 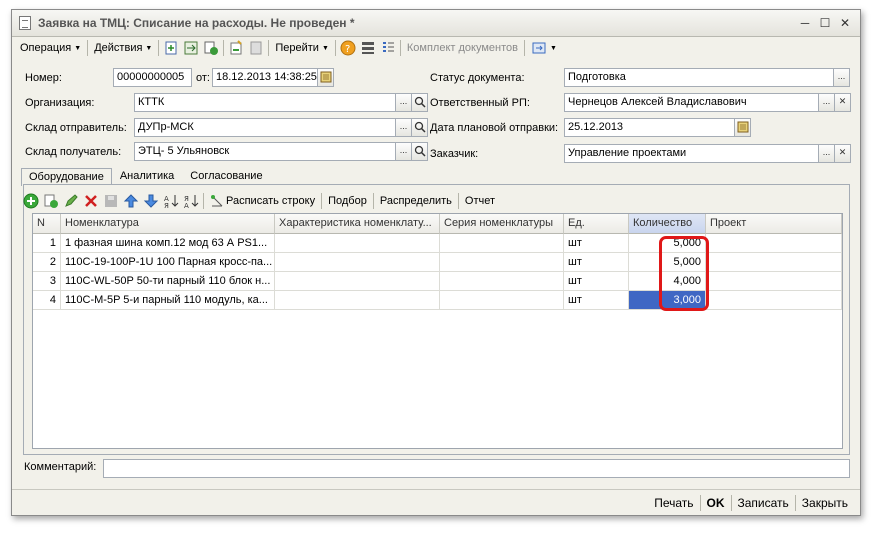 I want to click on list-view-icon, so click(x=368, y=48).